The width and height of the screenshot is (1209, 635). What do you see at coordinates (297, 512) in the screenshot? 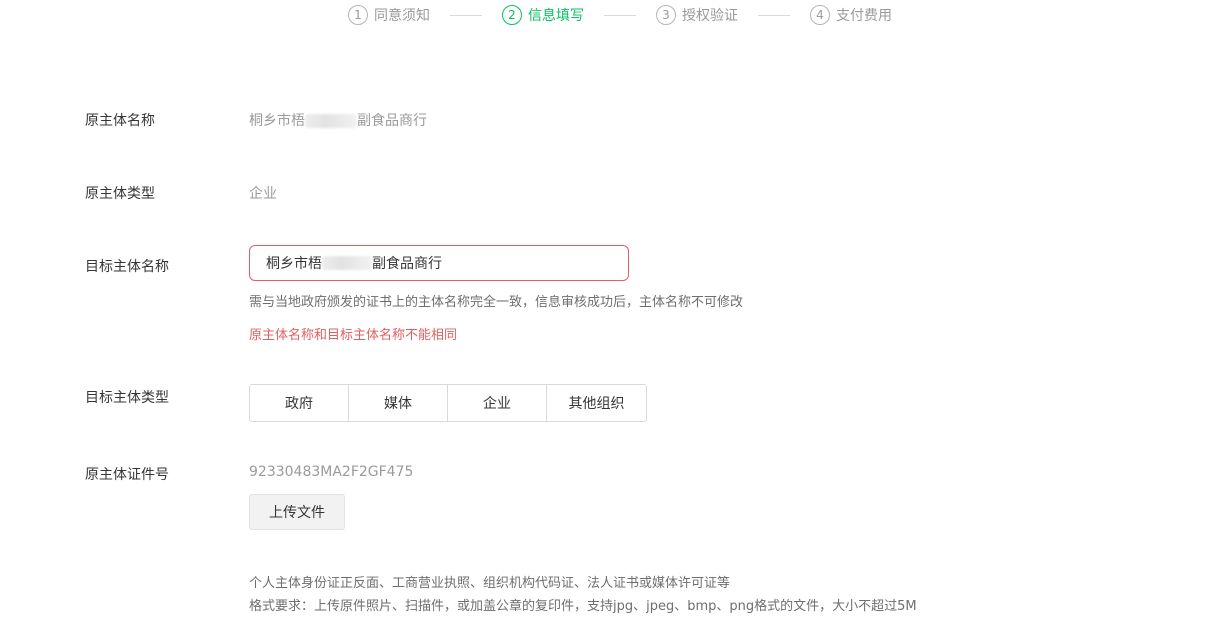
I see `upload-file-button: 上传文件` at bounding box center [297, 512].